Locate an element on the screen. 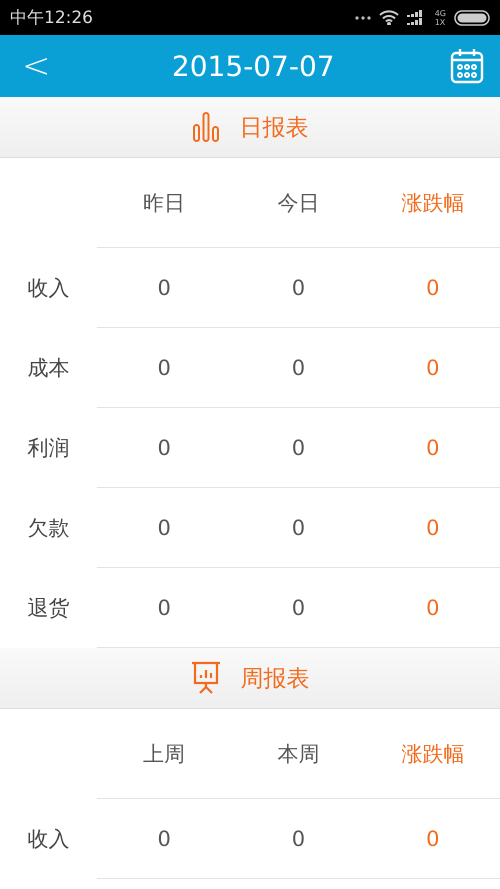 The height and width of the screenshot is (889, 500). battery-icon is located at coordinates (472, 18).